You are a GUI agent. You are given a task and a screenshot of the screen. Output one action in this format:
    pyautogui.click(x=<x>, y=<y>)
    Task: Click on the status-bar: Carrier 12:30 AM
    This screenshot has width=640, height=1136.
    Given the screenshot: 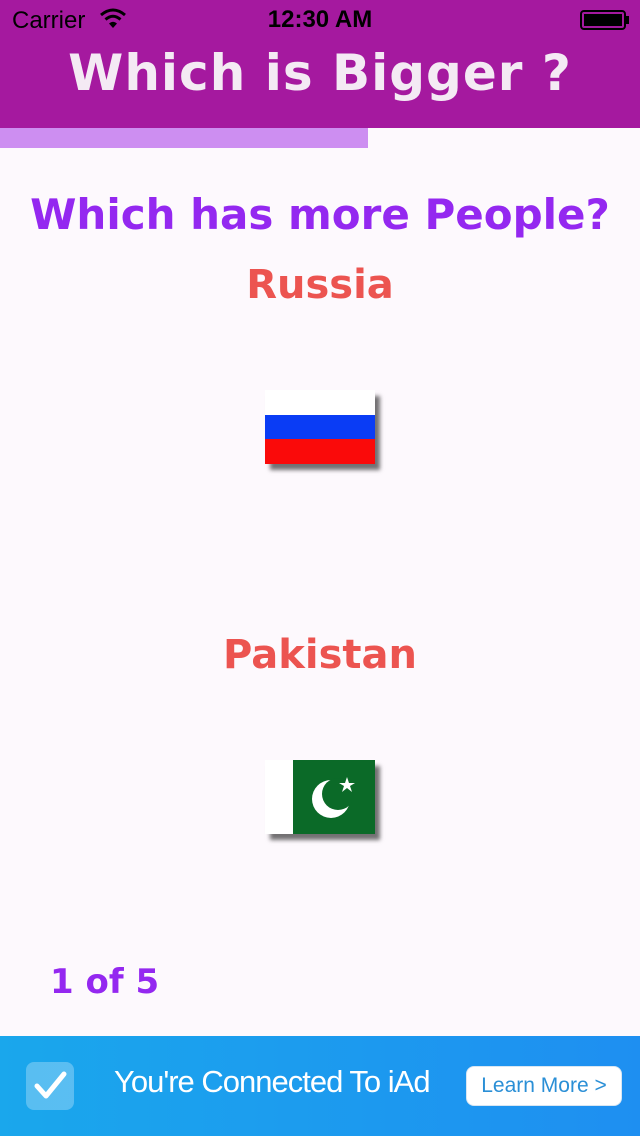 What is the action you would take?
    pyautogui.click(x=320, y=20)
    